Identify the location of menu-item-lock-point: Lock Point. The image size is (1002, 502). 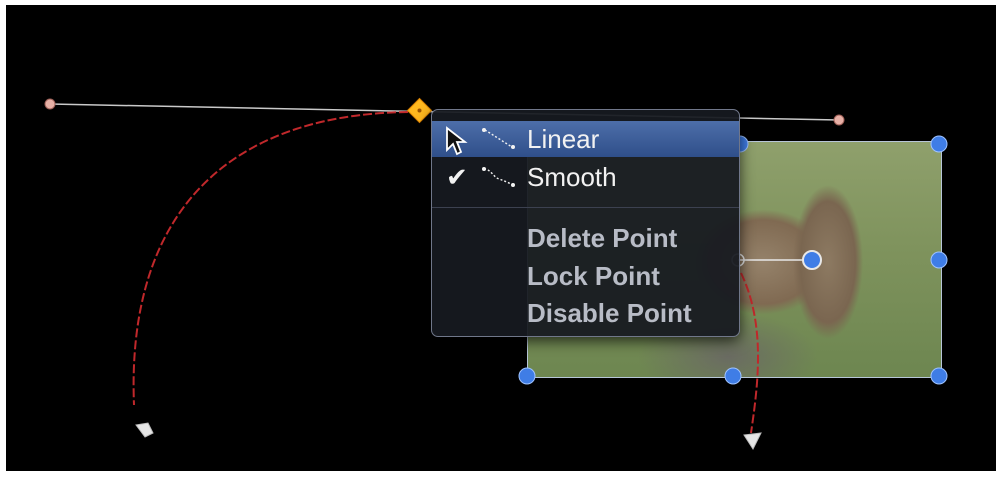
(585, 276).